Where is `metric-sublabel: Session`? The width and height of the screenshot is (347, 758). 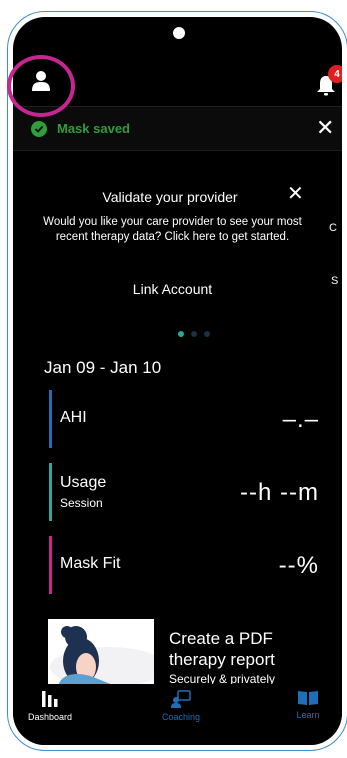 metric-sublabel: Session is located at coordinates (81, 503).